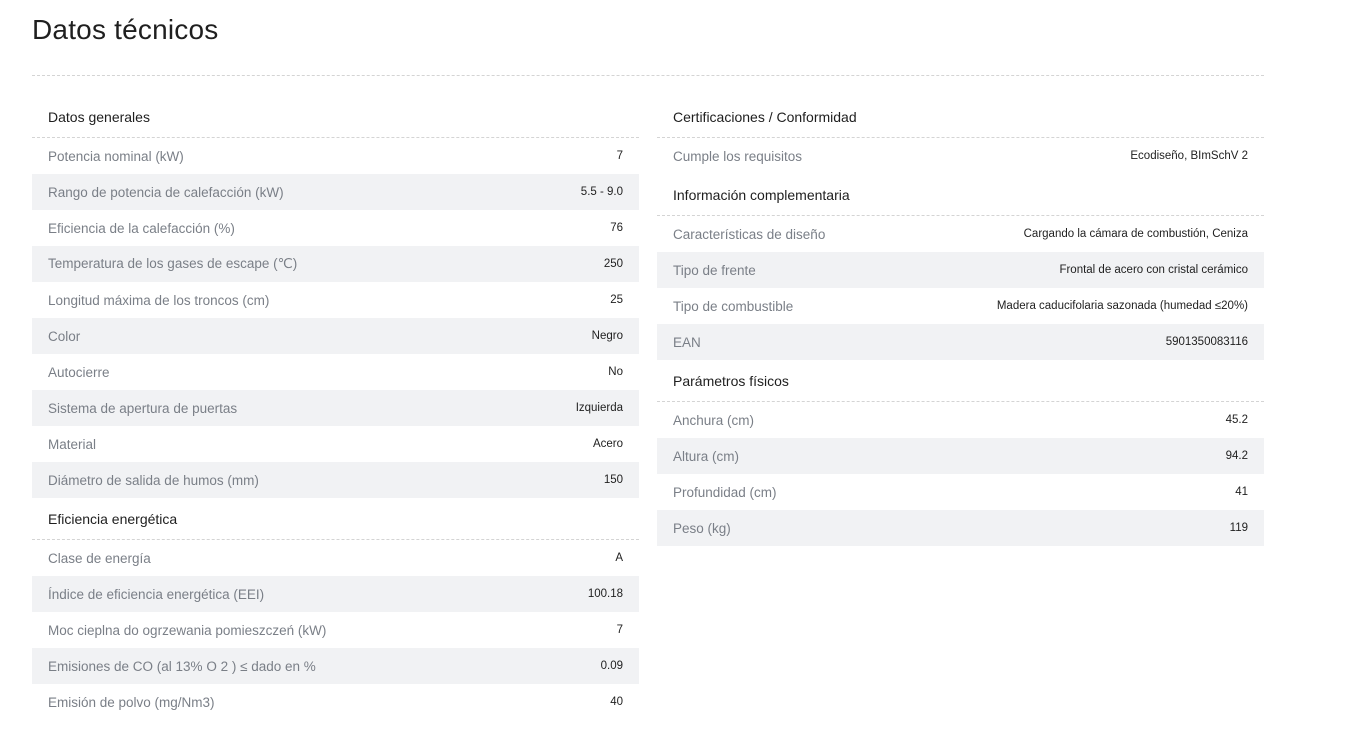 The image size is (1355, 740). Describe the element at coordinates (1189, 156) in the screenshot. I see `spec-value: Ecodiseño, BImSchV 2` at that location.